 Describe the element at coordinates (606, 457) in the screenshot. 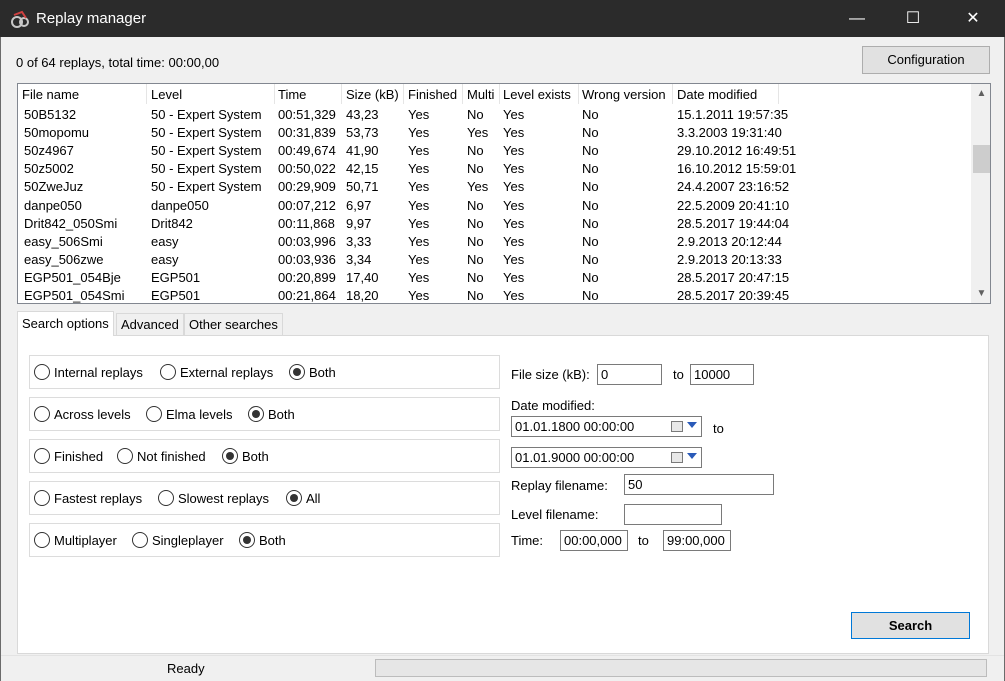

I see `date-to-picker: 01.01.9000 00:00:00` at that location.